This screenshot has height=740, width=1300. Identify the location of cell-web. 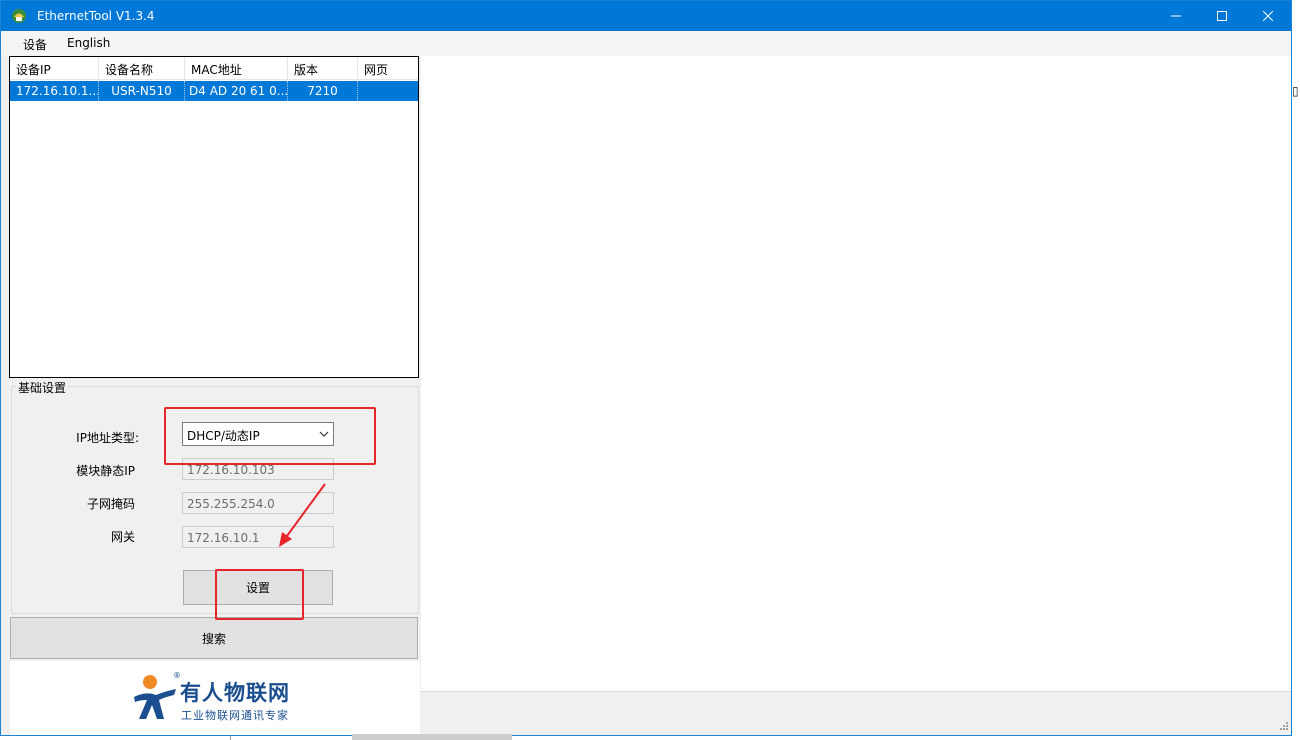
(388, 91).